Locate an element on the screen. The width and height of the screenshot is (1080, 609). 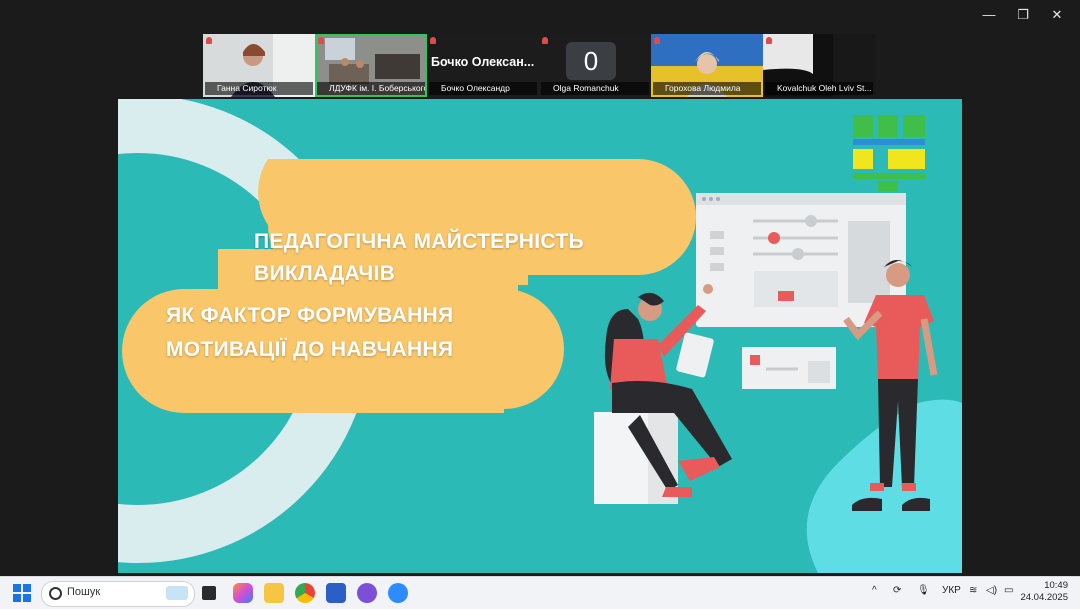
wifi-icon: ≋ is located at coordinates (973, 590).